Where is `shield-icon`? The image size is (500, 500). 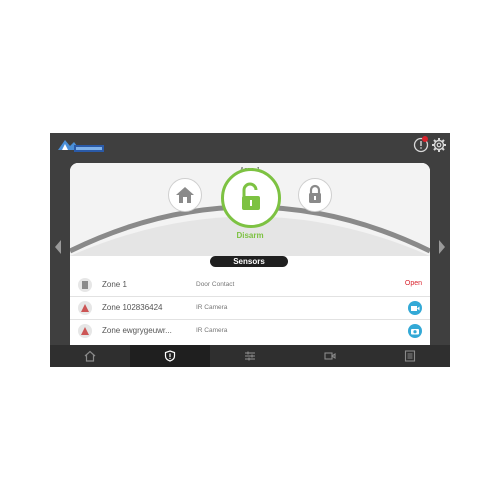 shield-icon is located at coordinates (170, 356).